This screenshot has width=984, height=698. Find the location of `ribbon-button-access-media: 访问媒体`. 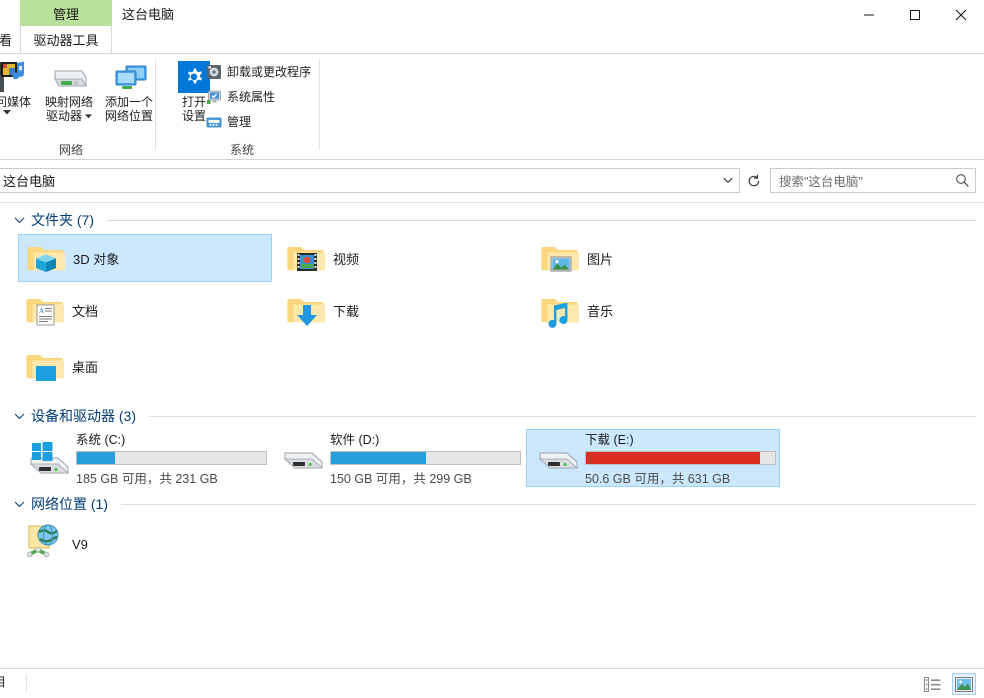

ribbon-button-access-media: 访问媒体 is located at coordinates (19, 97).